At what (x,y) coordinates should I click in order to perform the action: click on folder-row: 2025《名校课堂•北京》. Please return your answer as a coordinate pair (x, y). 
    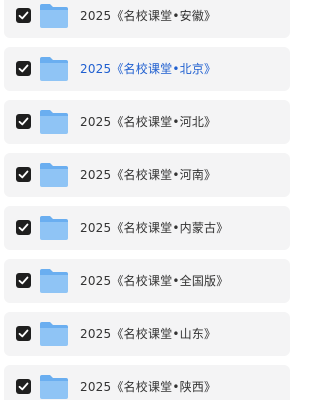
    Looking at the image, I should click on (147, 69).